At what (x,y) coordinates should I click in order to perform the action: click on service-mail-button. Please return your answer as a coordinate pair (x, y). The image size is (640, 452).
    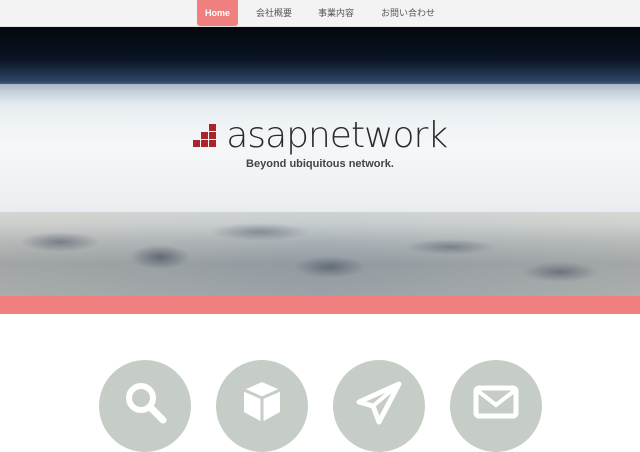
    Looking at the image, I should click on (496, 406).